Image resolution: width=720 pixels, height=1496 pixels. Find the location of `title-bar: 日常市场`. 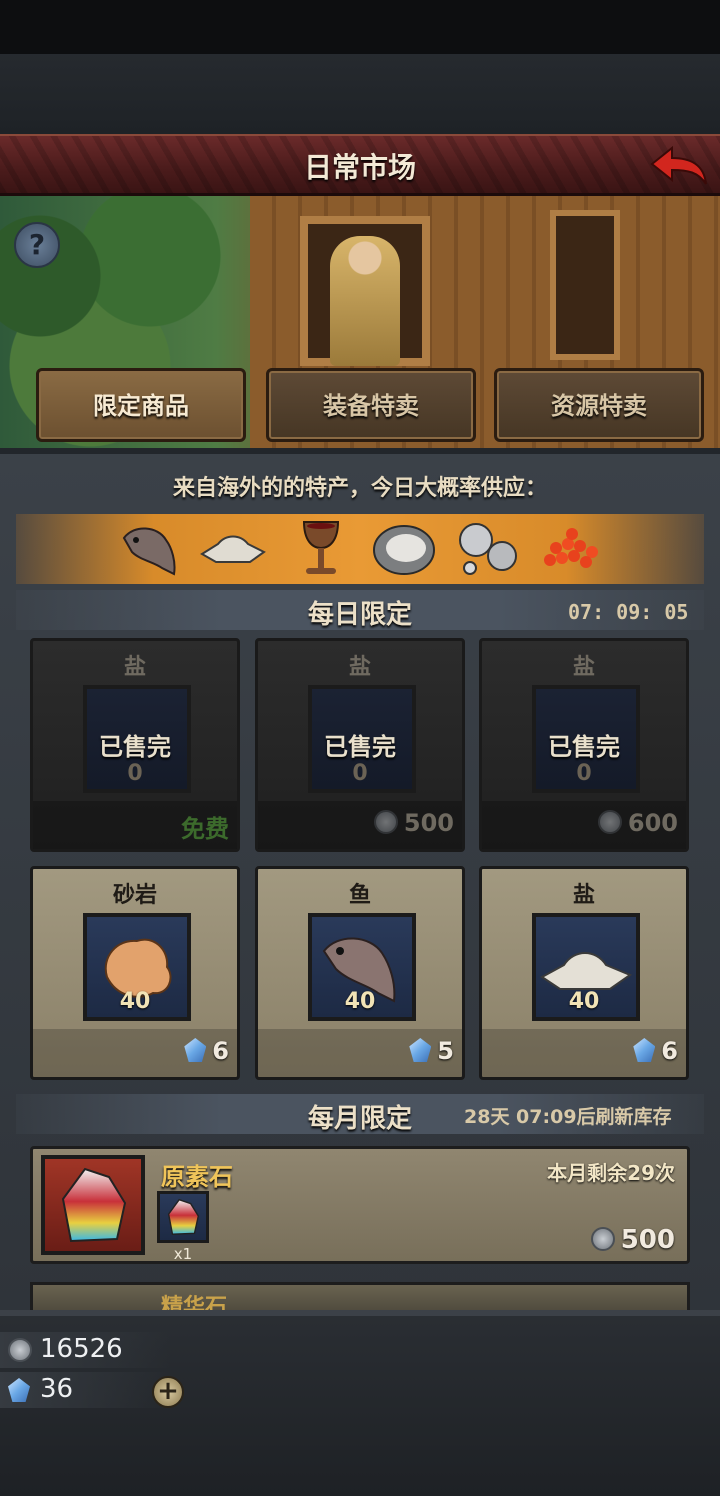

title-bar: 日常市场 is located at coordinates (360, 165).